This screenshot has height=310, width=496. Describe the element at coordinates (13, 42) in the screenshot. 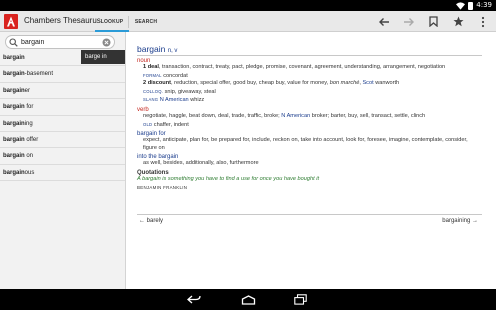

I see `search-icon` at that location.